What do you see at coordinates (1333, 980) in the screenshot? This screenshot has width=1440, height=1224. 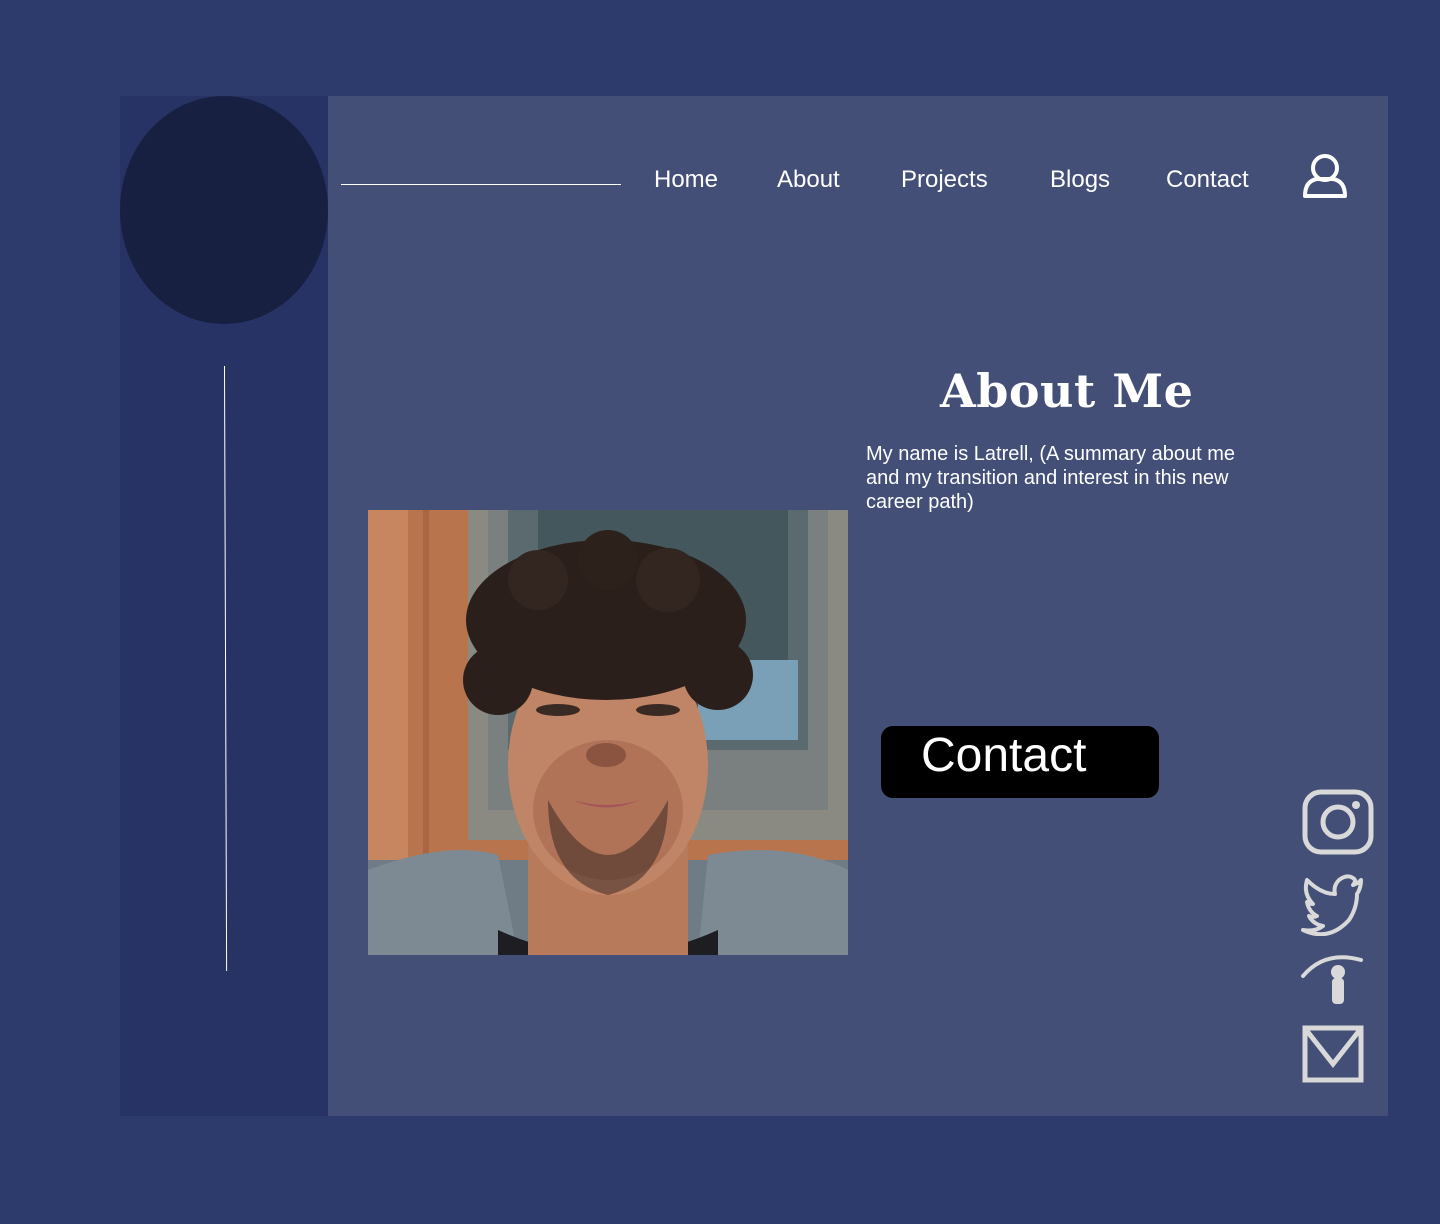 I see `indeed-icon` at bounding box center [1333, 980].